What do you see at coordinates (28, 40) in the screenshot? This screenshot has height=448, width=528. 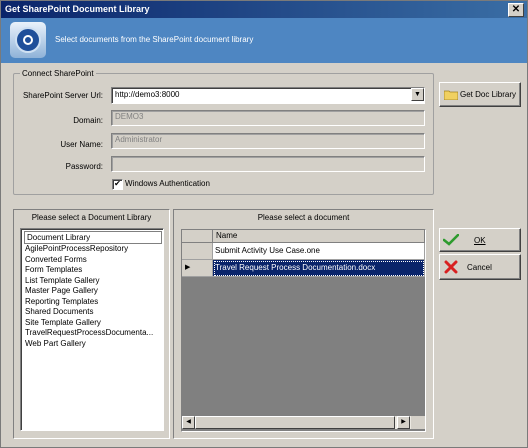 I see `sharepoint-logo-icon` at bounding box center [28, 40].